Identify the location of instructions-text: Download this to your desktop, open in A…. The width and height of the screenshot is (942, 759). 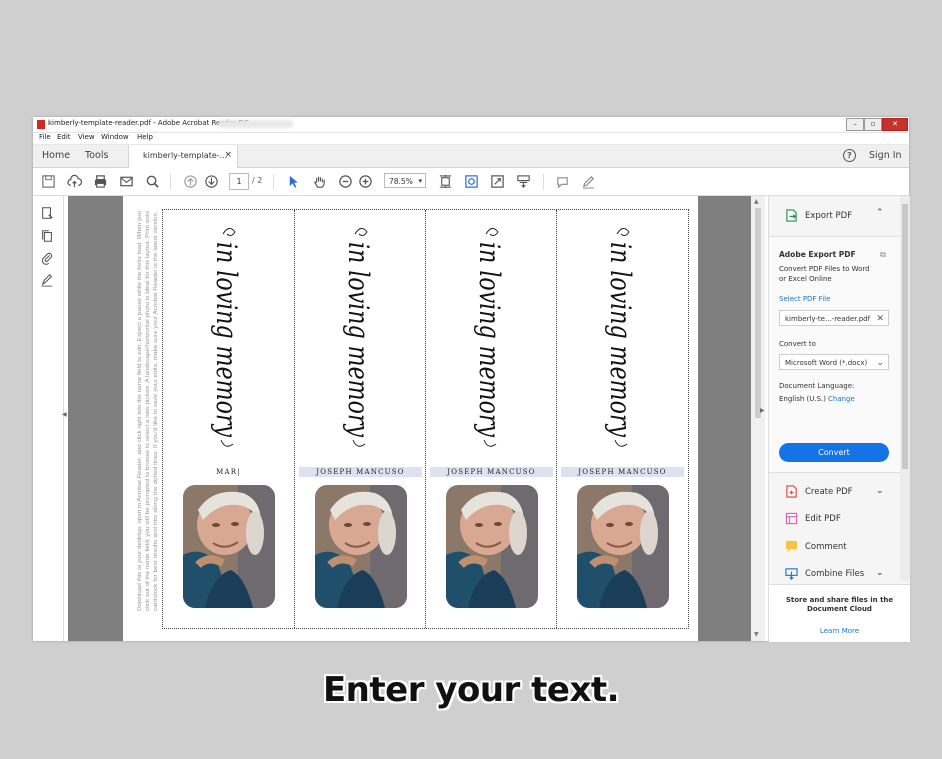
(148, 410).